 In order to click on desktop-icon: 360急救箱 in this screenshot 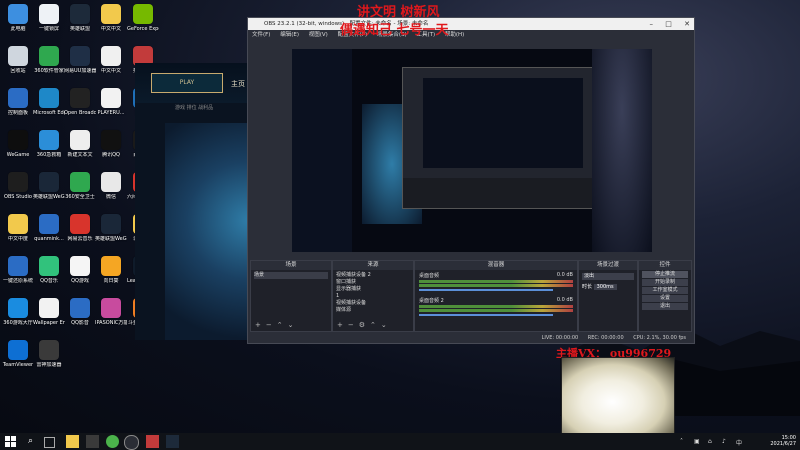, I will do `click(49, 144)`.